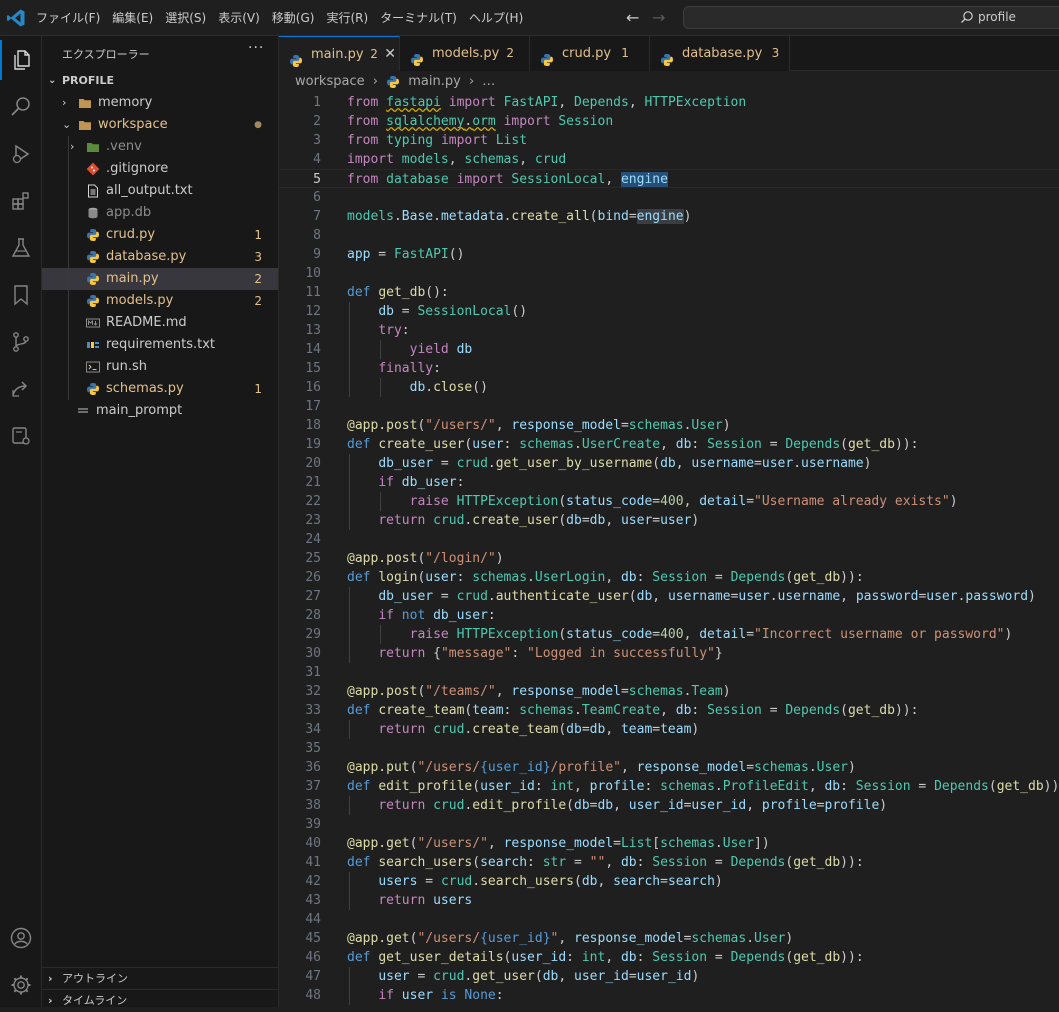 This screenshot has width=1059, height=1012. I want to click on tree-item-main-py: main.py 2, so click(160, 279).